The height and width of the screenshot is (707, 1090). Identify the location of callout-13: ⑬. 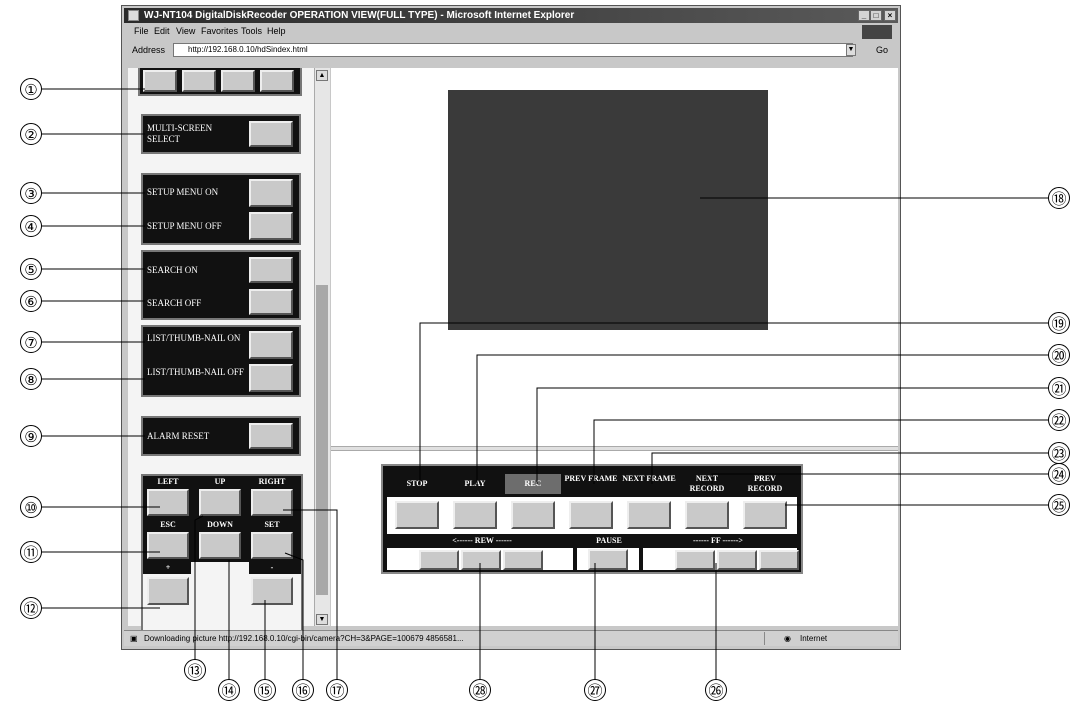
(195, 670).